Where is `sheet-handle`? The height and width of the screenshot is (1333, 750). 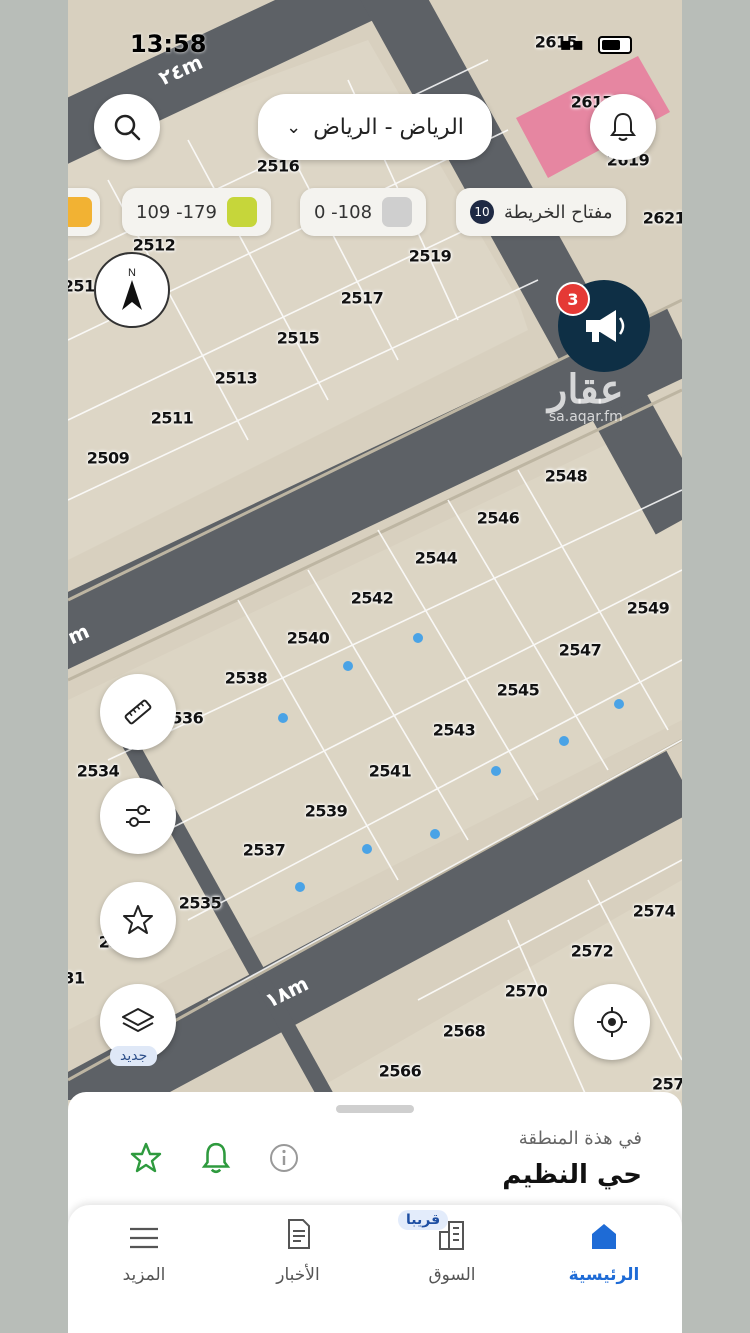 sheet-handle is located at coordinates (375, 1109).